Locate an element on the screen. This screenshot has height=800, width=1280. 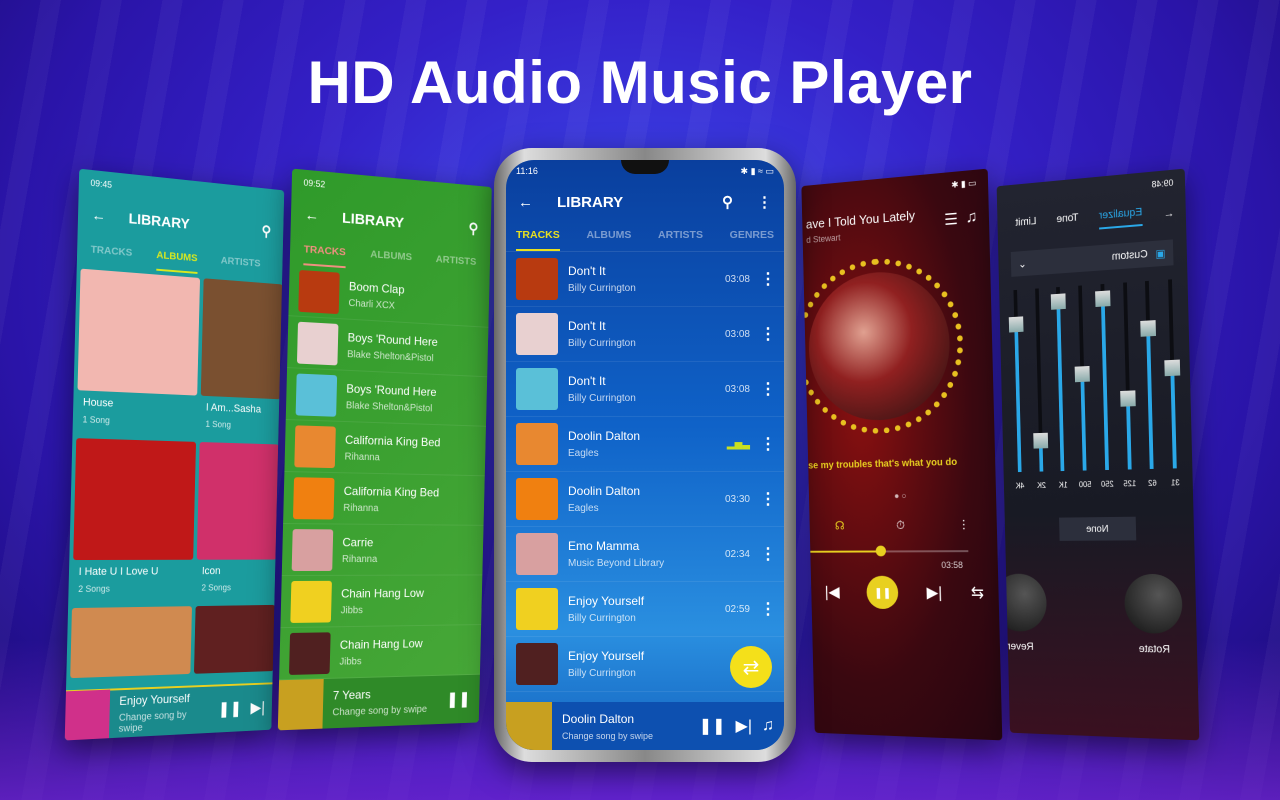
track-art is located at coordinates (315, 446).